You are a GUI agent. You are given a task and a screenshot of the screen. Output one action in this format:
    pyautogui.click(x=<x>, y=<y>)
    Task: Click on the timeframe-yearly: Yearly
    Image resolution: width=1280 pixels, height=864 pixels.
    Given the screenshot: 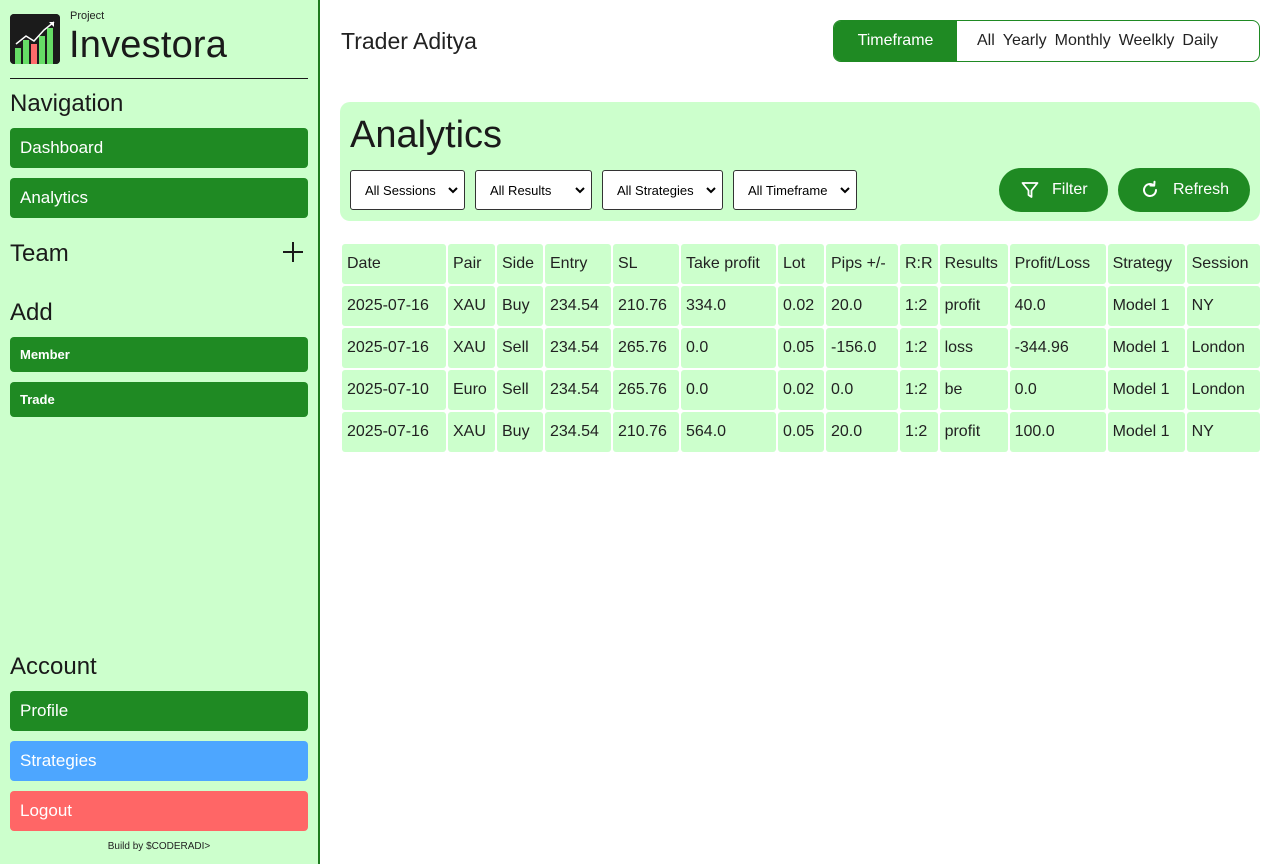 What is the action you would take?
    pyautogui.click(x=1025, y=41)
    